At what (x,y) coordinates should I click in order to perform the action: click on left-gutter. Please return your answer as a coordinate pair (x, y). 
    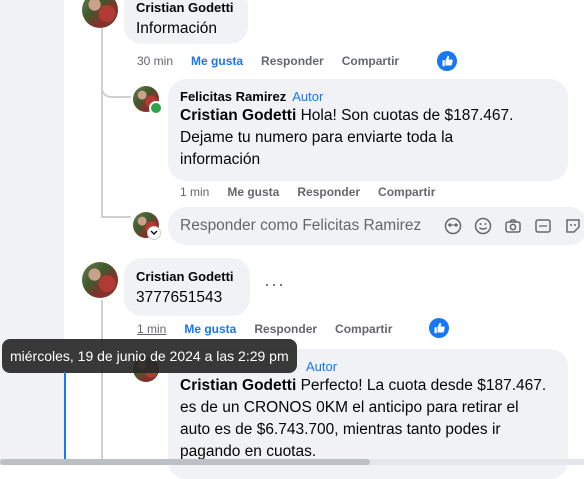
    Looking at the image, I should click on (32, 232).